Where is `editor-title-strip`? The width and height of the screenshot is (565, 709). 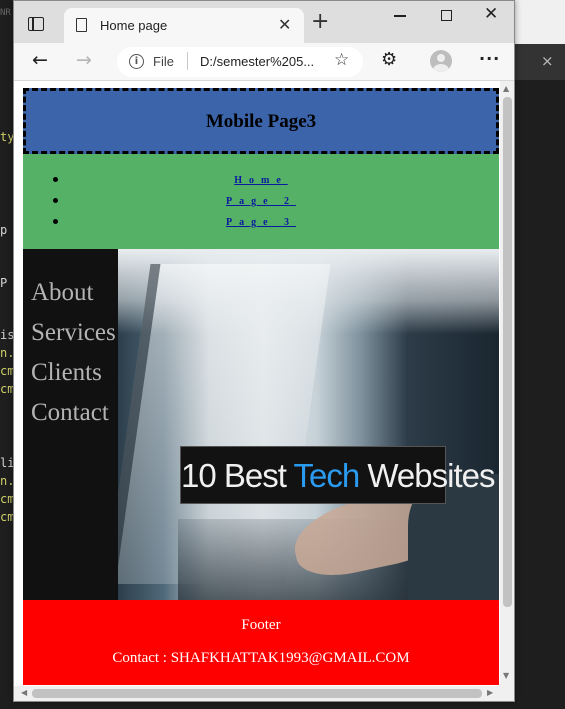
editor-title-strip is located at coordinates (539, 22).